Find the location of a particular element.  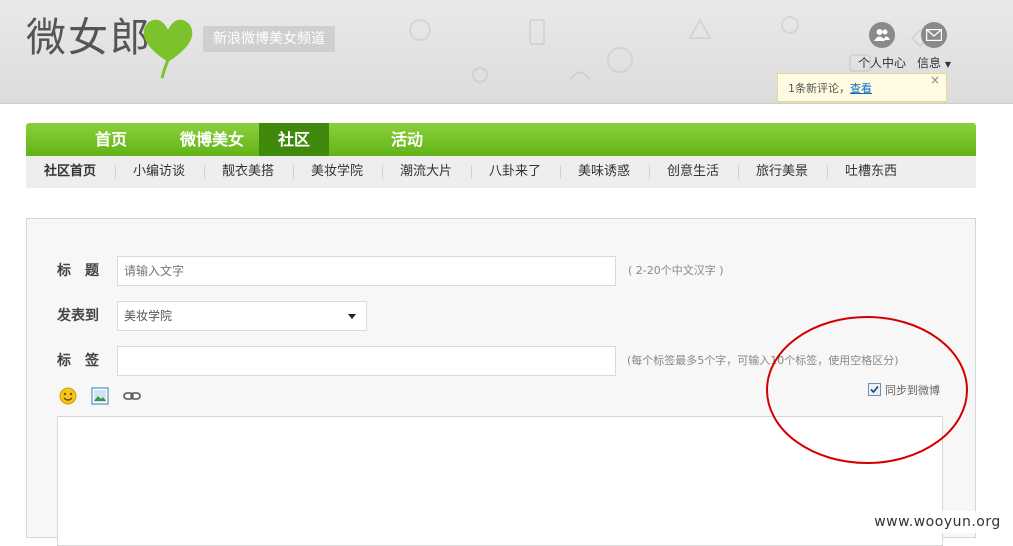

messages-button: 信息 ▼ is located at coordinates (934, 46).